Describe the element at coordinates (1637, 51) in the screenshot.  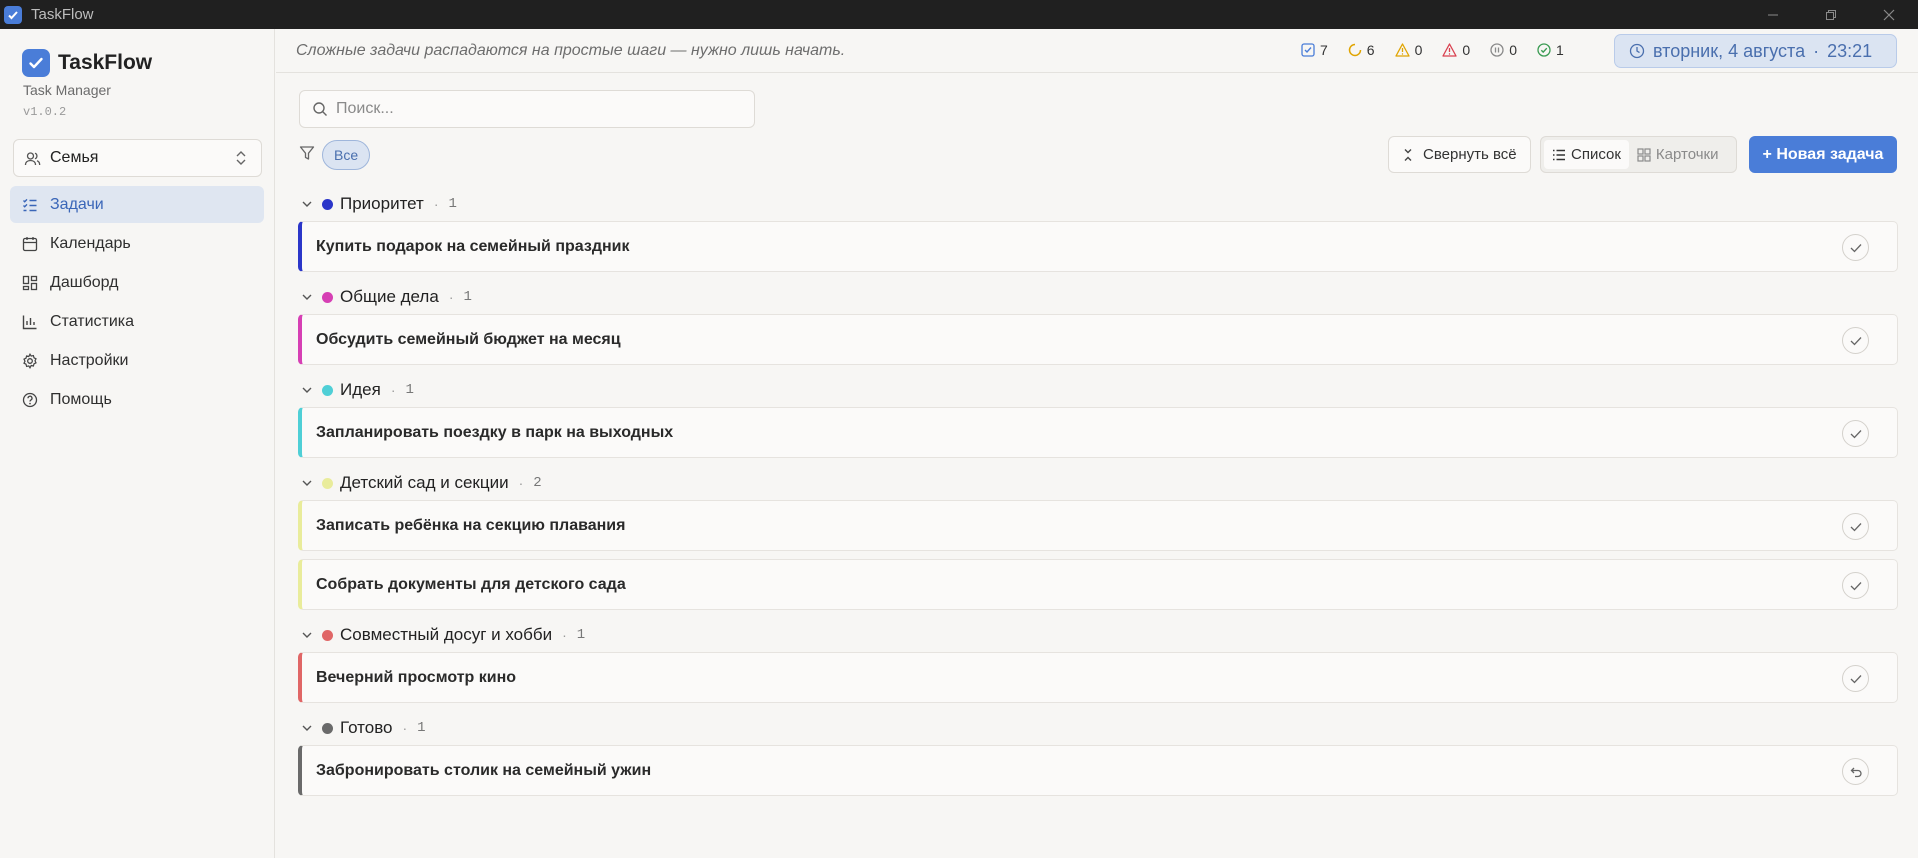
I see `clock-icon` at that location.